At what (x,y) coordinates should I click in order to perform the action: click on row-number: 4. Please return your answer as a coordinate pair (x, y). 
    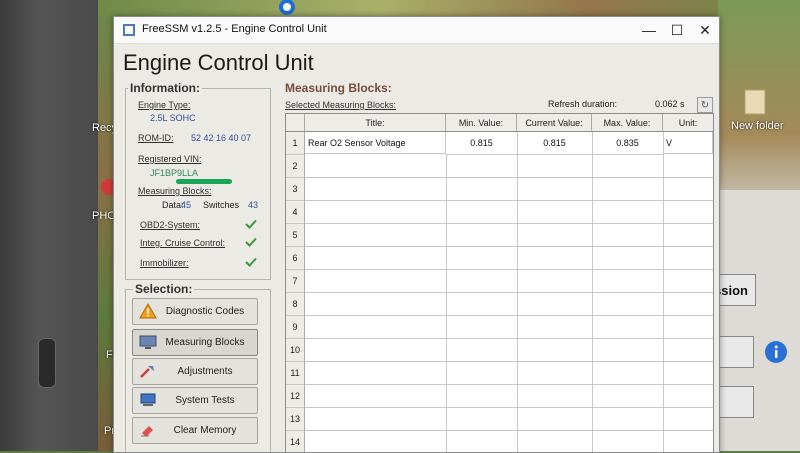
    Looking at the image, I should click on (295, 212).